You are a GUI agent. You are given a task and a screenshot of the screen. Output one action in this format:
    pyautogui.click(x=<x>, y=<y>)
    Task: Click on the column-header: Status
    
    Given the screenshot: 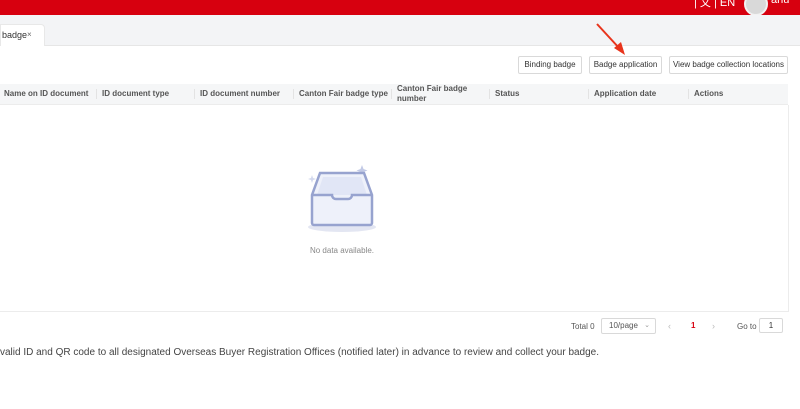 What is the action you would take?
    pyautogui.click(x=507, y=93)
    